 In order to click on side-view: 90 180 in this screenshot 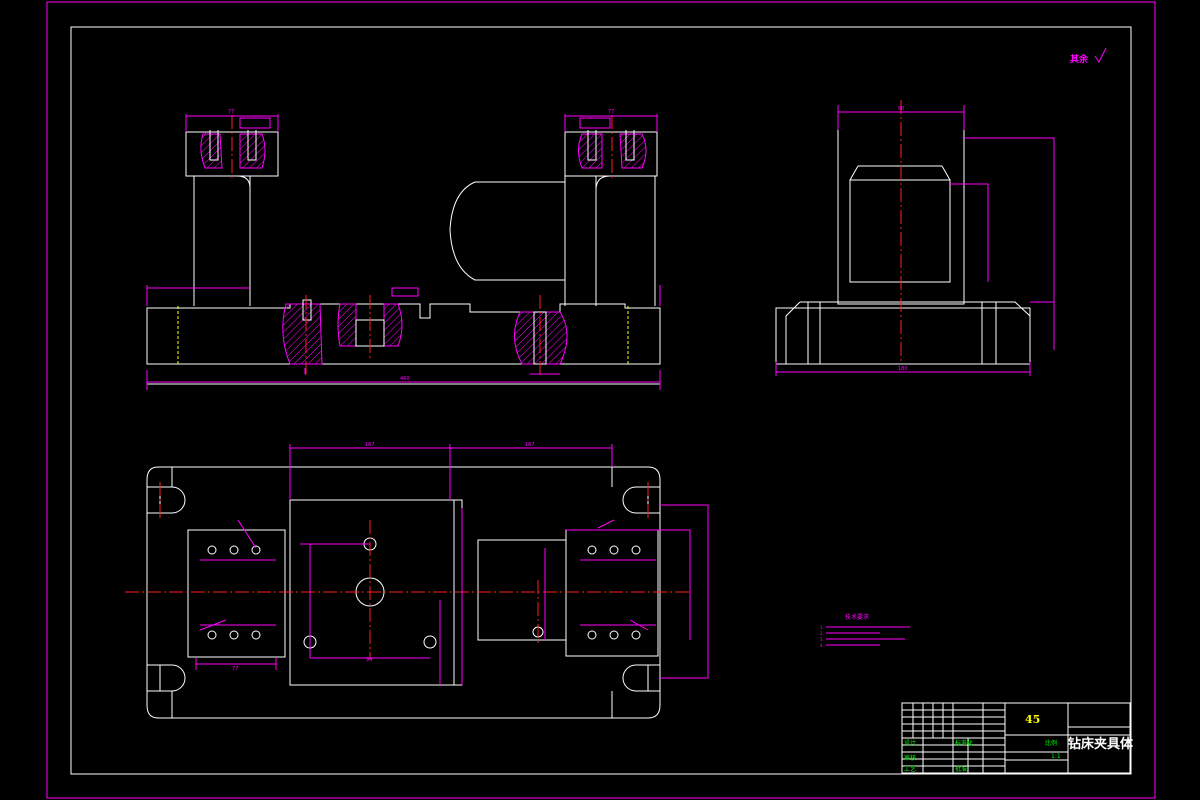, I will do `click(915, 238)`.